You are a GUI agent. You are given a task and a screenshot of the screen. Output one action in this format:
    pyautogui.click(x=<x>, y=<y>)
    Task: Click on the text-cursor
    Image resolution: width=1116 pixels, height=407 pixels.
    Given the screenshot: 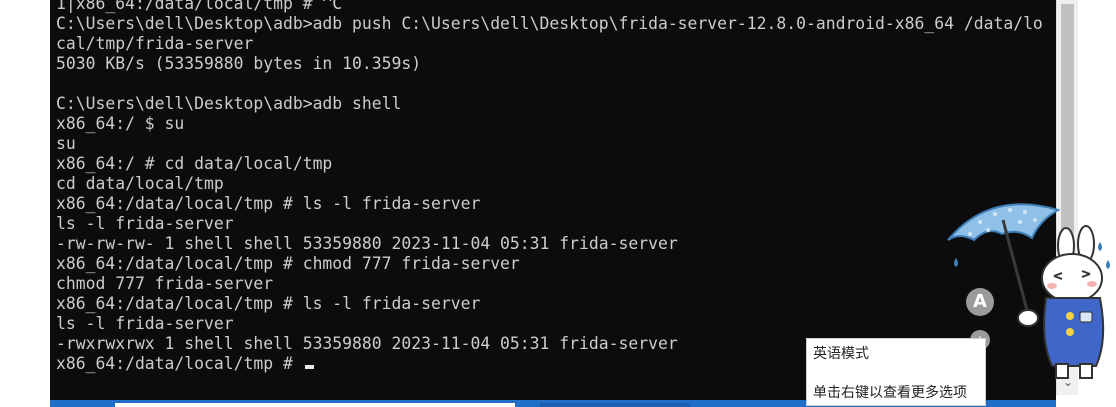 What is the action you would take?
    pyautogui.click(x=309, y=367)
    